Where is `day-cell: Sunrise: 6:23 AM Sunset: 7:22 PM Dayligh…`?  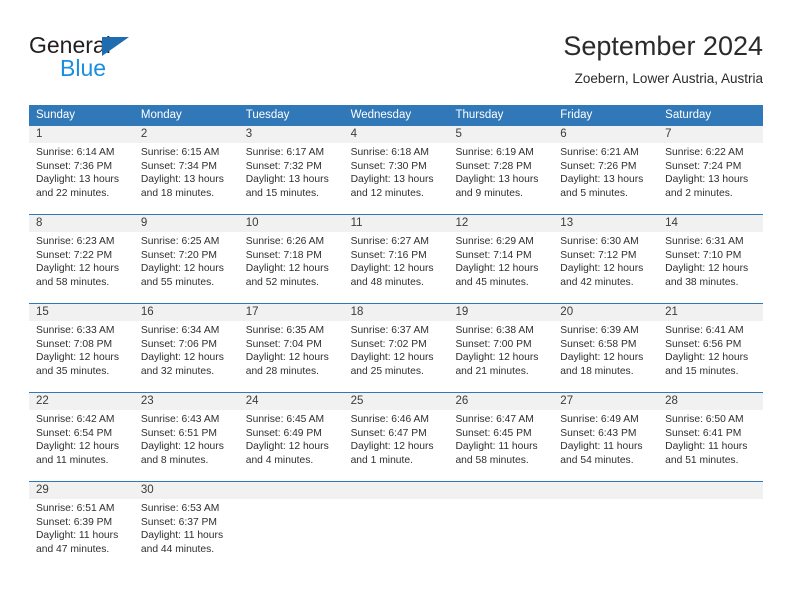
day-cell: Sunrise: 6:23 AM Sunset: 7:22 PM Dayligh… is located at coordinates (81, 267).